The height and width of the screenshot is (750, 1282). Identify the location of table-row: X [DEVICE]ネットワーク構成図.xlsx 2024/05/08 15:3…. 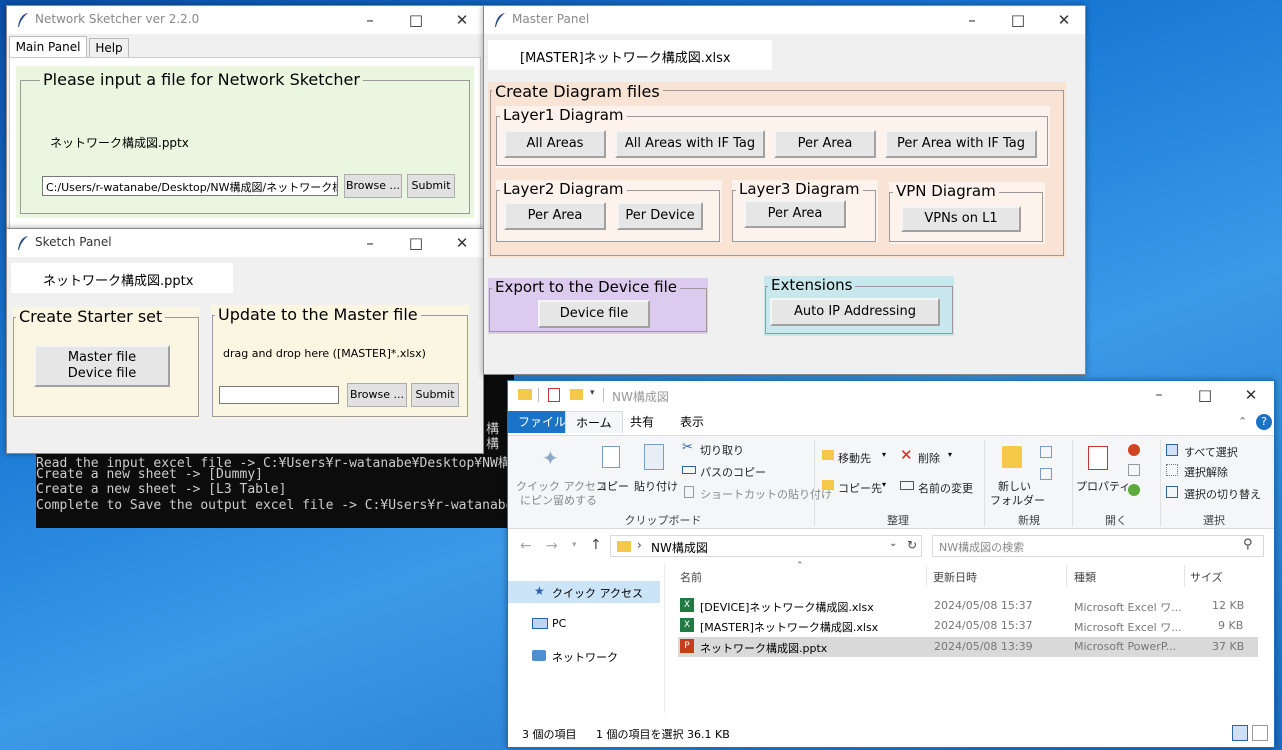
(968, 606).